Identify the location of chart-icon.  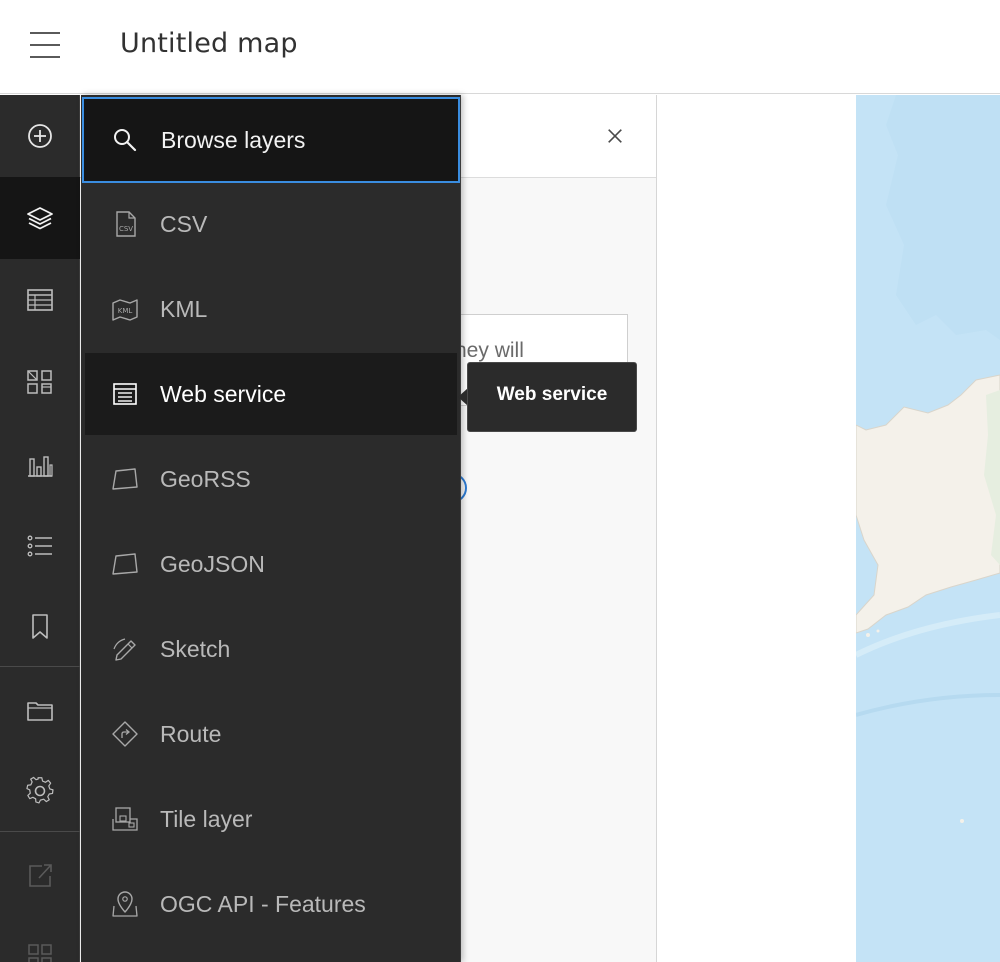
(40, 464).